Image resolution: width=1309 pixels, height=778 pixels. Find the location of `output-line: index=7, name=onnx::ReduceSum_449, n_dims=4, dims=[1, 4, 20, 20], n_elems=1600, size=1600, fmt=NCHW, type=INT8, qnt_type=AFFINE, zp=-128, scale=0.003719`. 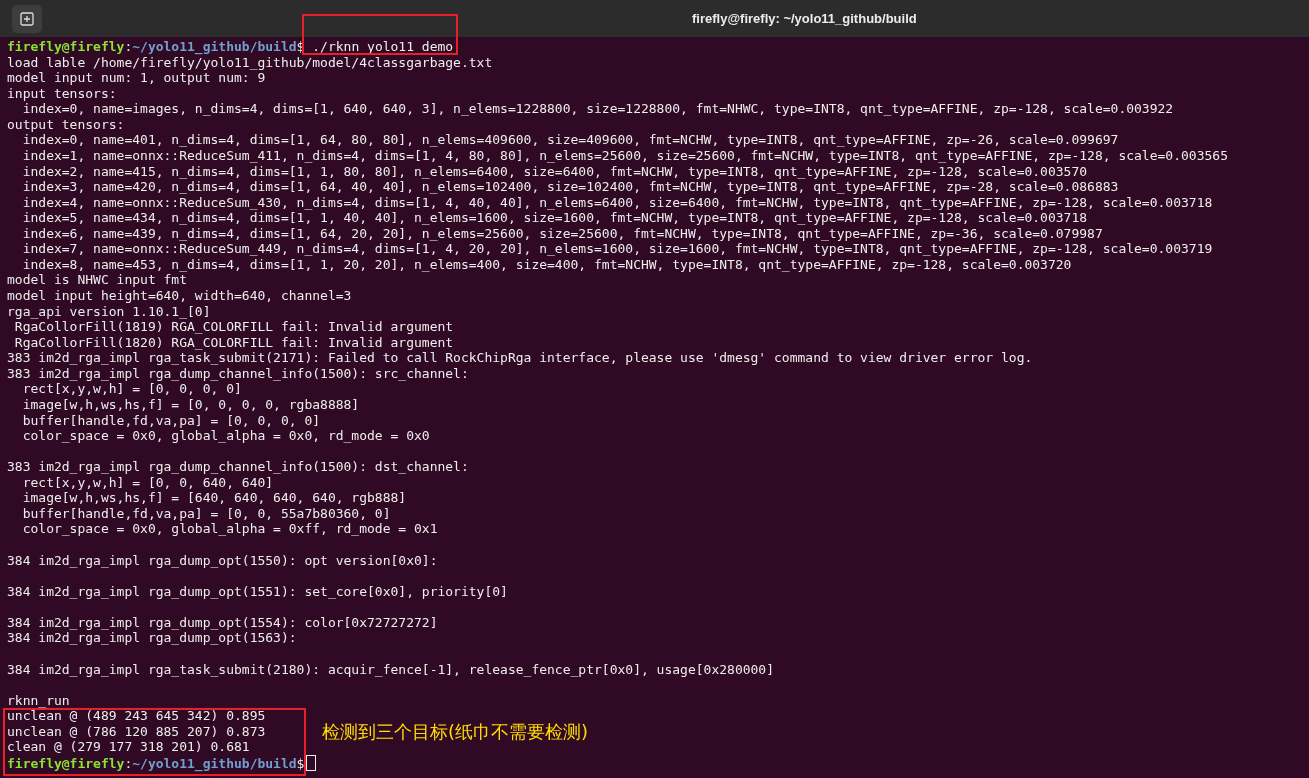

output-line: index=7, name=onnx::ReduceSum_449, n_dims=4, dims=[1, 4, 20, 20], n_elems=1600, size=1600, fmt=NCHW, type=INT8, qnt_type=AFFINE, zp=-128, scale=0.003719 is located at coordinates (617, 249).